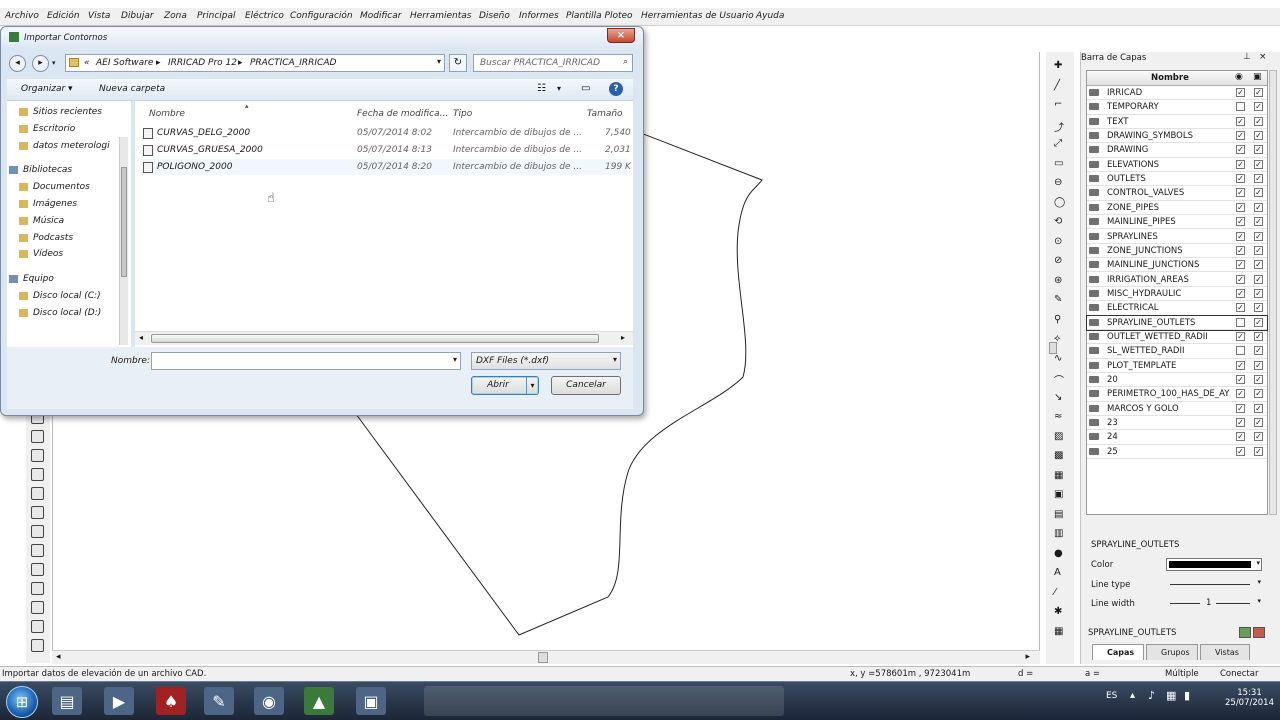  Describe the element at coordinates (67, 701) in the screenshot. I see `explorer-taskbar-icon: ▤` at that location.